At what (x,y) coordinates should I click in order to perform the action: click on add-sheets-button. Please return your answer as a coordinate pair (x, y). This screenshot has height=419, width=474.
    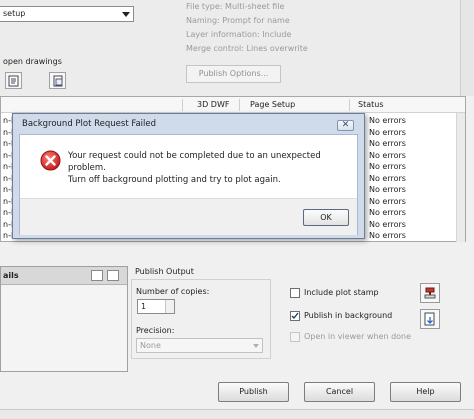
    Looking at the image, I should click on (13, 80).